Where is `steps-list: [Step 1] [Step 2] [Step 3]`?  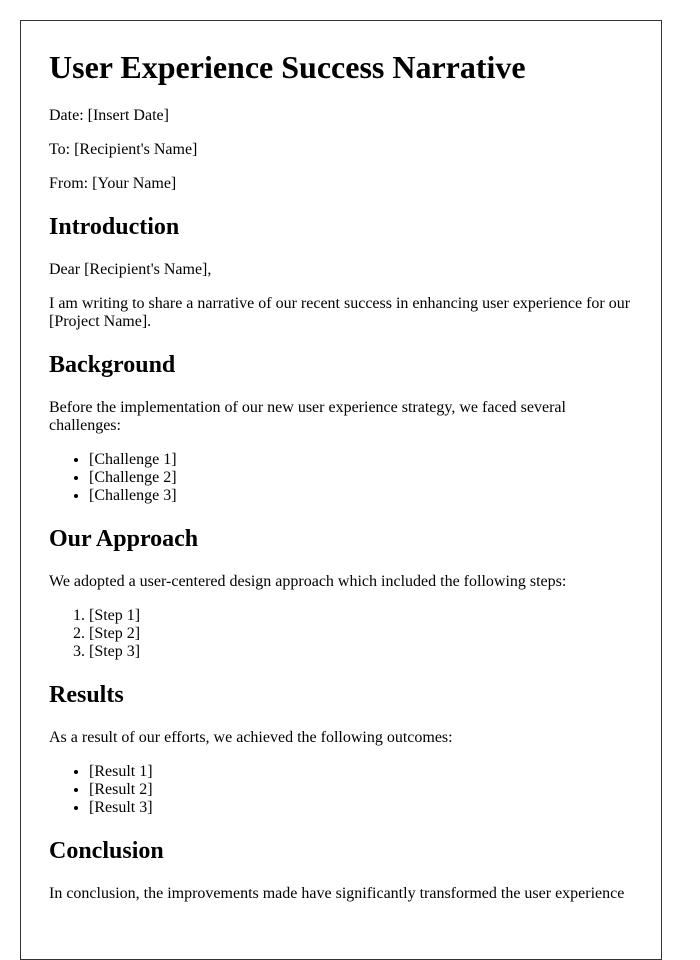
steps-list: [Step 1] [Step 2] [Step 3] is located at coordinates (341, 634).